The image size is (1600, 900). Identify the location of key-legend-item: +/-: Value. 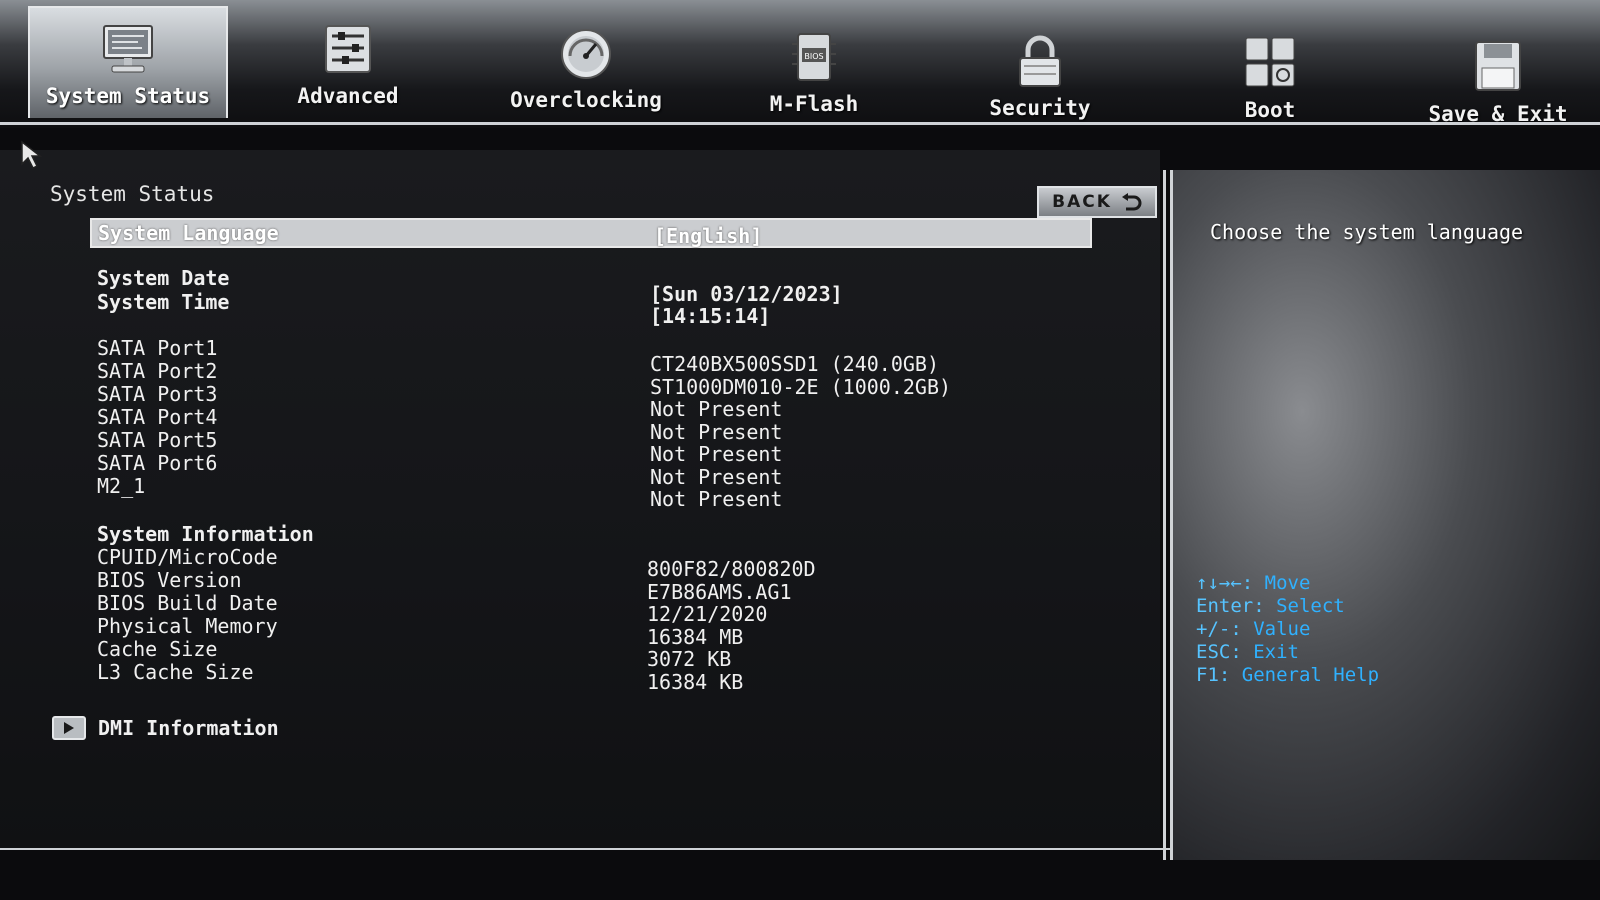
(1253, 629).